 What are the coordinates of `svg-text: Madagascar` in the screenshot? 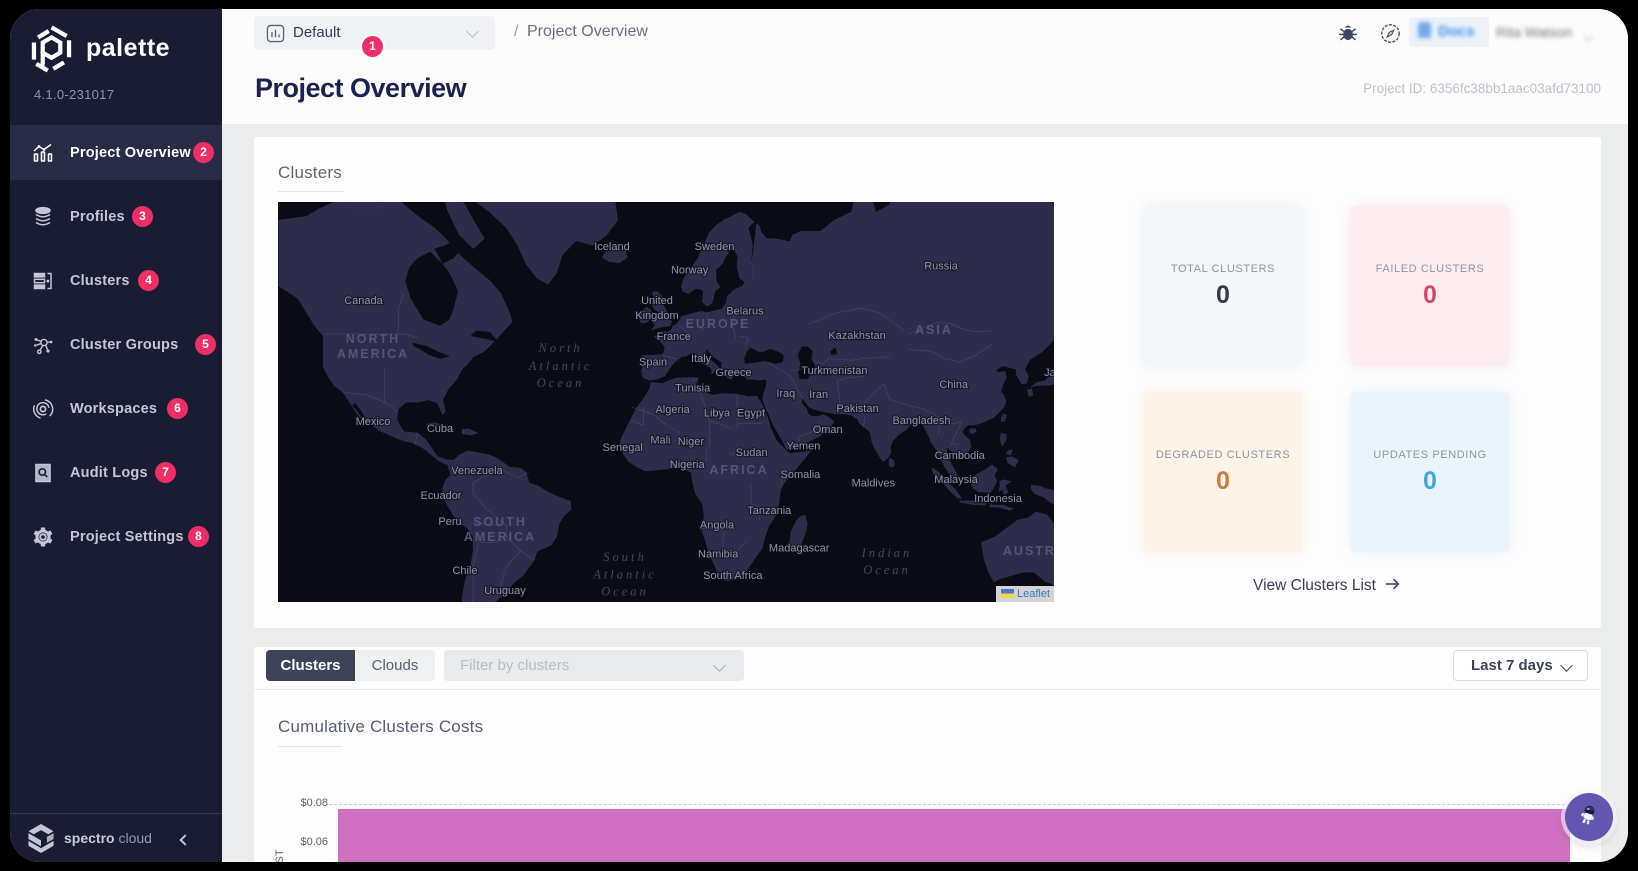 It's located at (799, 549).